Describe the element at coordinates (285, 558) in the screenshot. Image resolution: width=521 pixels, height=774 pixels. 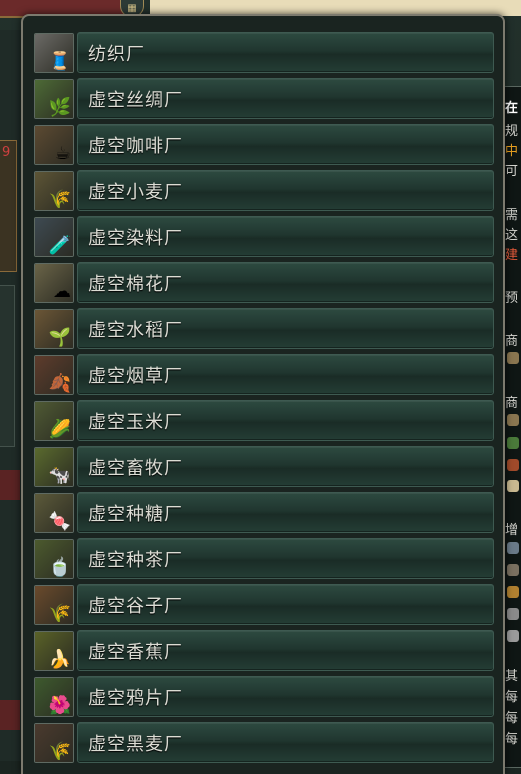
I see `building-option-button: 虚空种茶厂` at that location.